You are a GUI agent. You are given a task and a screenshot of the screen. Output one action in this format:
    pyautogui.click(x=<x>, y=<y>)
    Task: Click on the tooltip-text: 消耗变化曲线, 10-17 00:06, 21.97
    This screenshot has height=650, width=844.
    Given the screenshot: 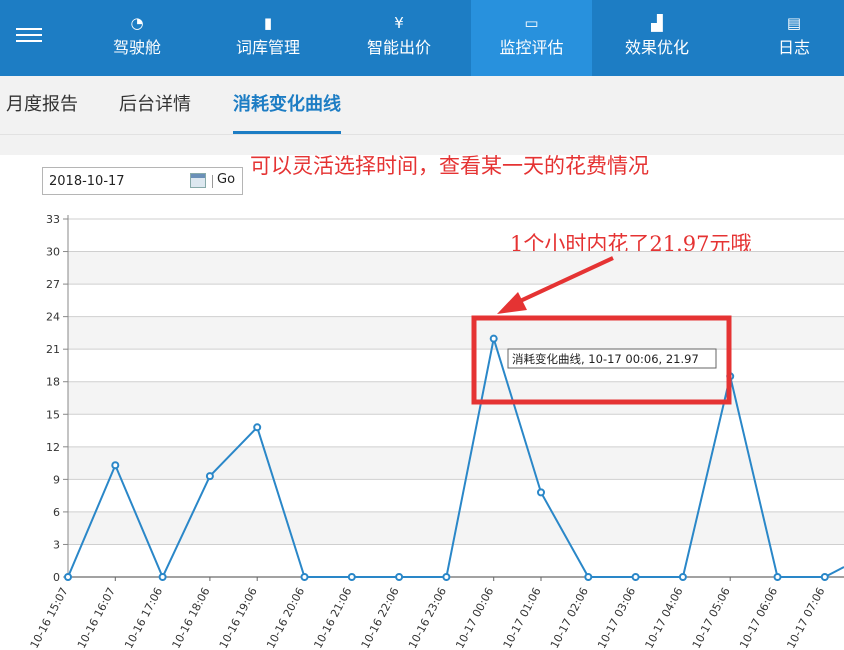 What is the action you would take?
    pyautogui.click(x=605, y=359)
    